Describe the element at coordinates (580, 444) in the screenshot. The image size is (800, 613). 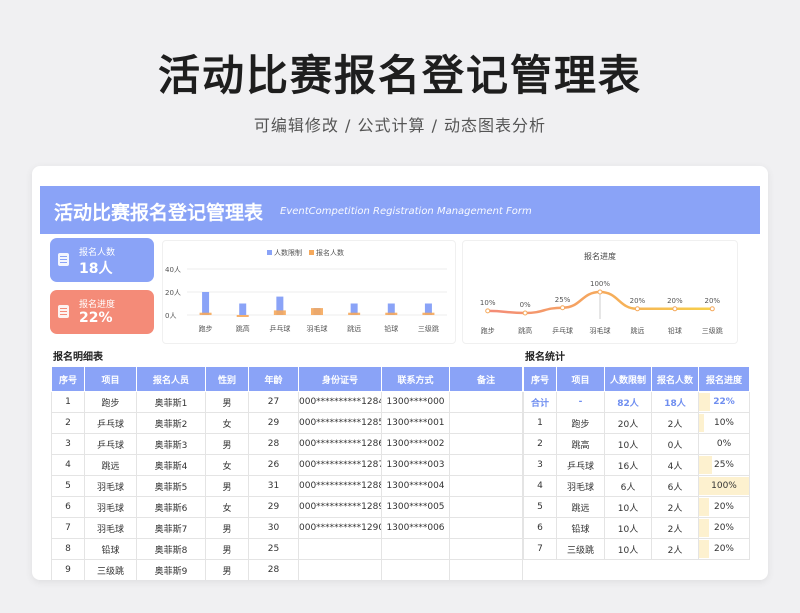
I see `table-cell: 跳高` at that location.